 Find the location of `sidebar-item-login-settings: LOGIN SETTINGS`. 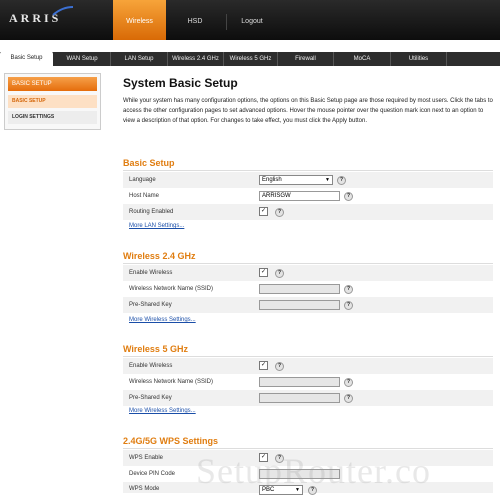

sidebar-item-login-settings: LOGIN SETTINGS is located at coordinates (52, 117).